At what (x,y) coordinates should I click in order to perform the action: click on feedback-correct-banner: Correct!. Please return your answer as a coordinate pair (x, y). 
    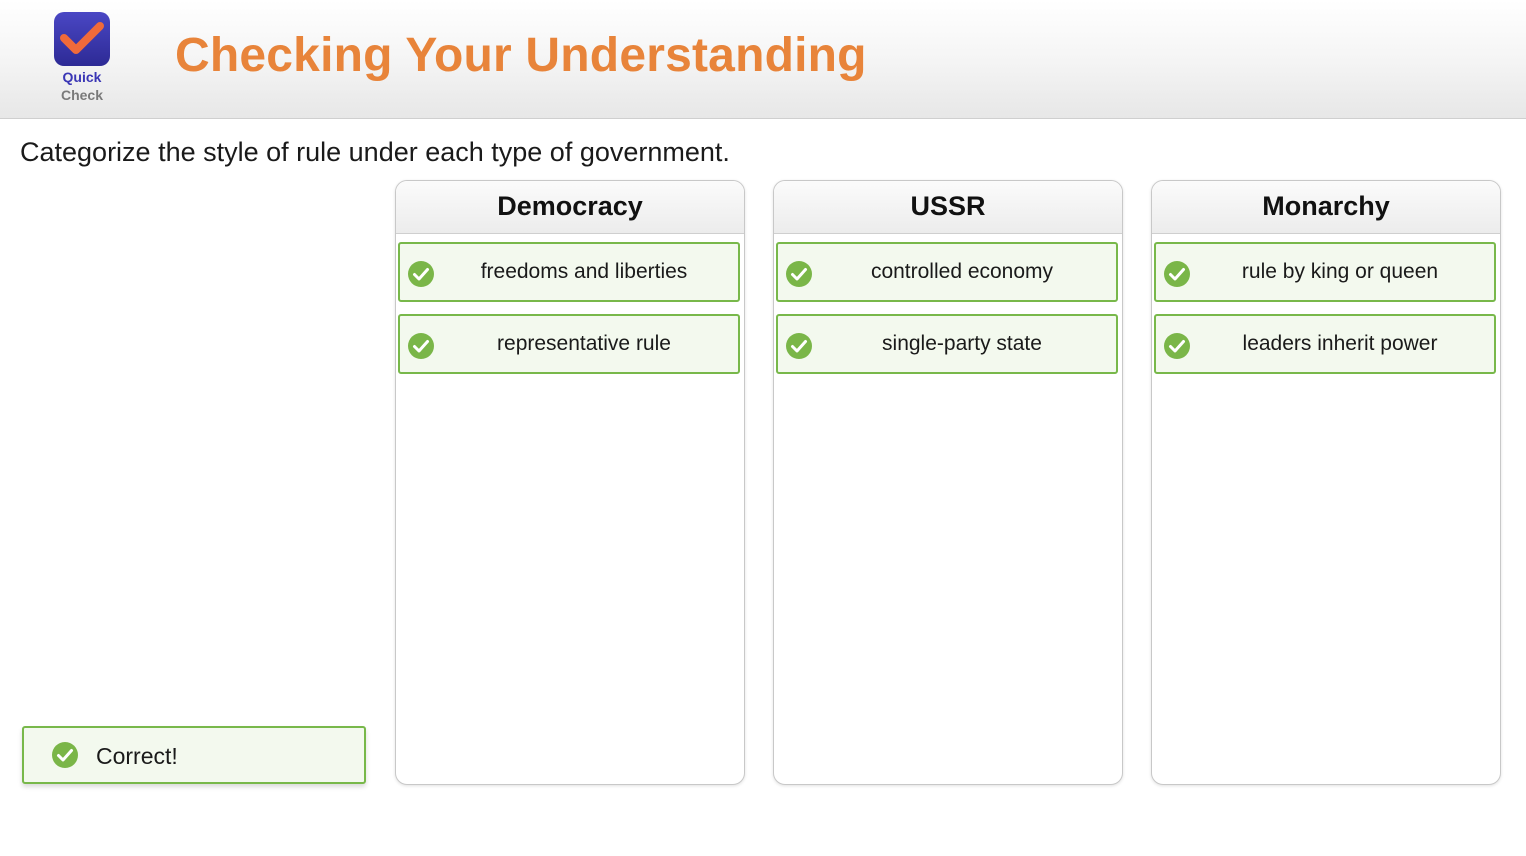
    Looking at the image, I should click on (194, 755).